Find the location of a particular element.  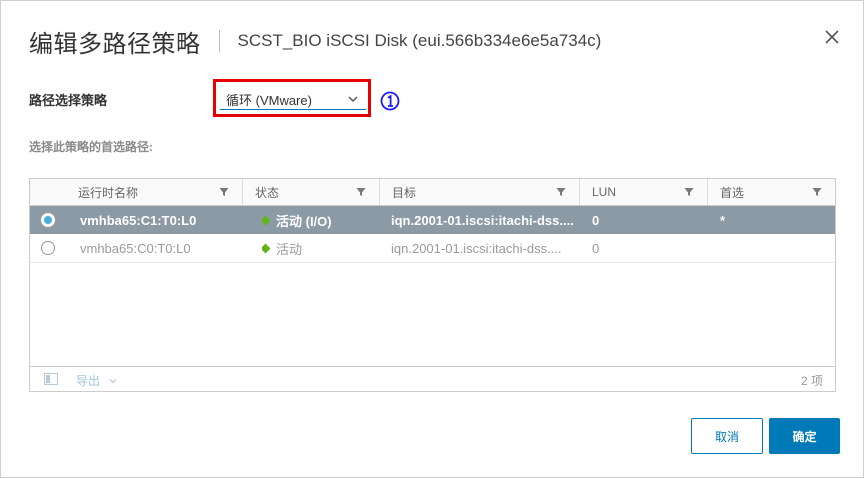

close-icon is located at coordinates (832, 37).